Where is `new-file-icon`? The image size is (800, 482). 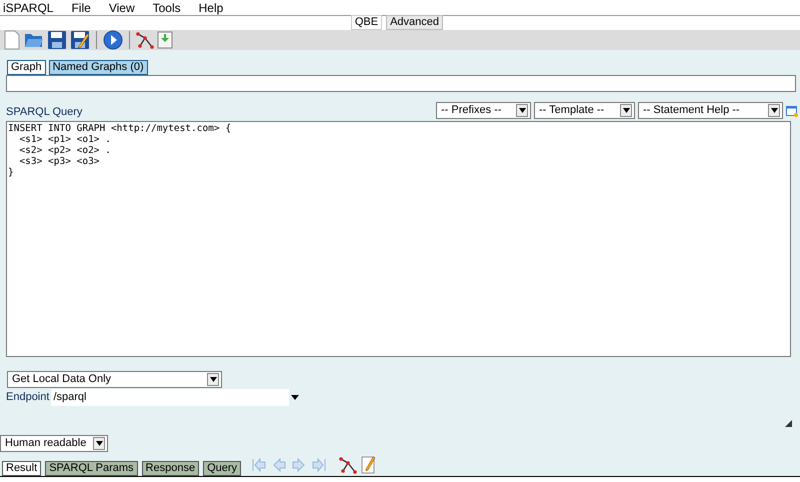 new-file-icon is located at coordinates (12, 40).